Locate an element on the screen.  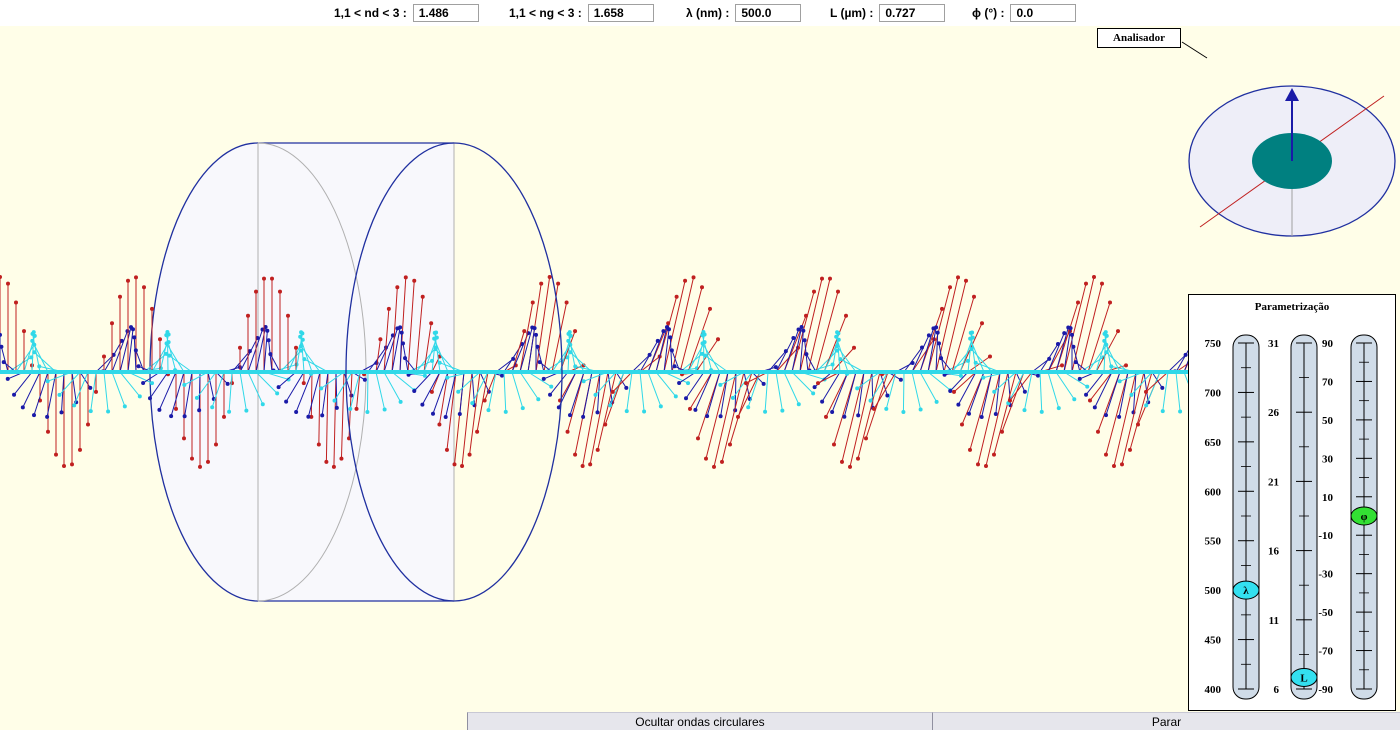
wavelength-input is located at coordinates (768, 13).